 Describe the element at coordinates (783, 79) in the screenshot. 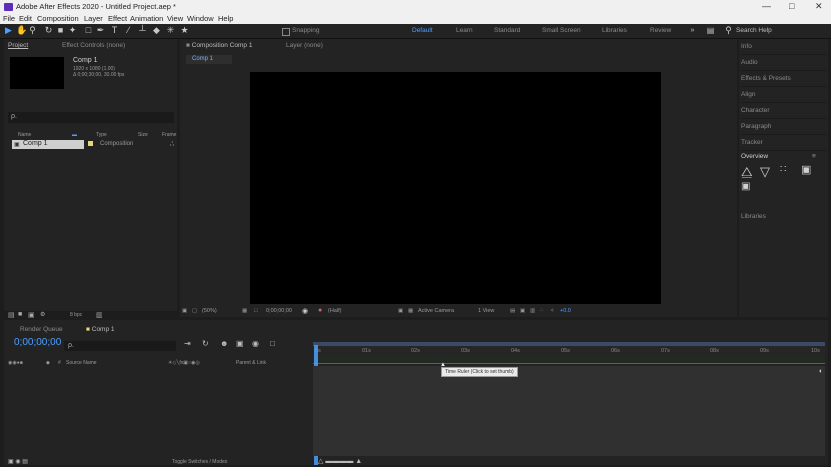

I see `panel-effects-presets: Effects & Presets` at that location.